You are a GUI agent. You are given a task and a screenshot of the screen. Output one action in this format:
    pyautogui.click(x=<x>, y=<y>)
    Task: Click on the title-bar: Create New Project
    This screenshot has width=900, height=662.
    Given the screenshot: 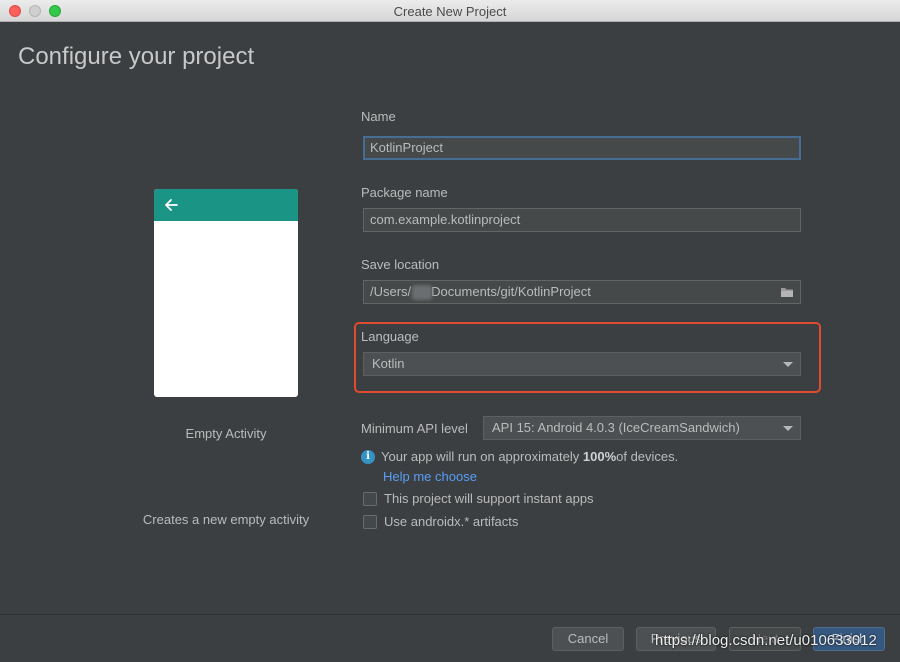 What is the action you would take?
    pyautogui.click(x=450, y=11)
    